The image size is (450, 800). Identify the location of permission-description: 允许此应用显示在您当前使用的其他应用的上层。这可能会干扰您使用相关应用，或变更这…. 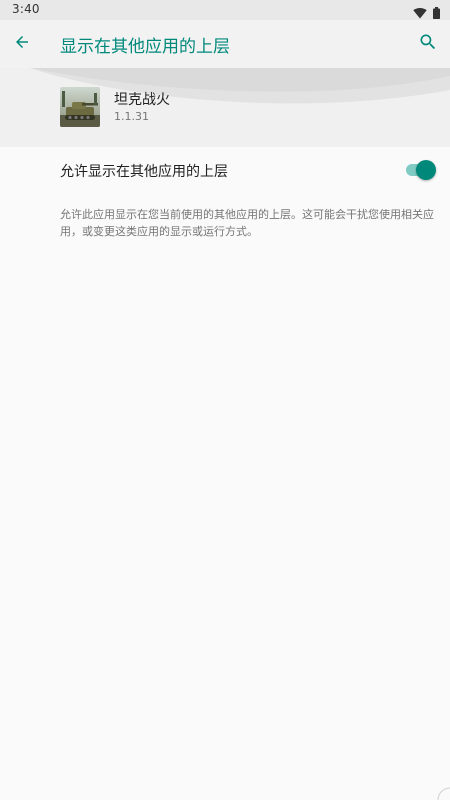
(247, 223).